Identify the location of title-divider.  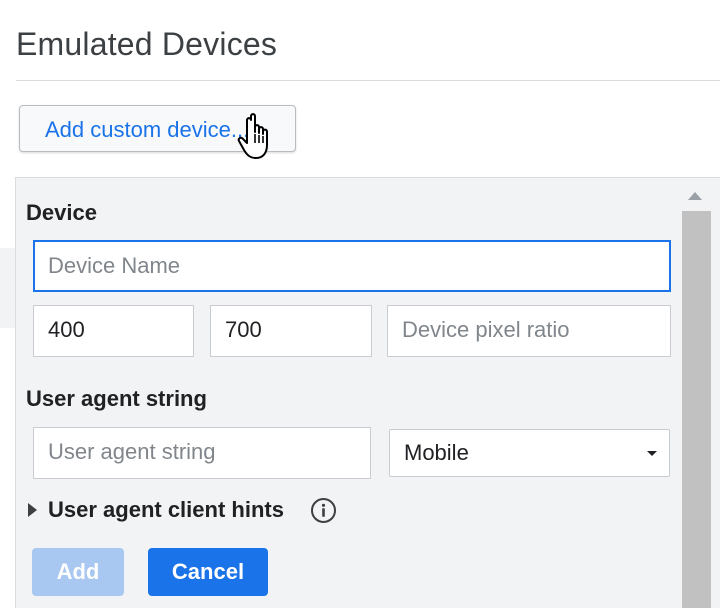
(368, 80).